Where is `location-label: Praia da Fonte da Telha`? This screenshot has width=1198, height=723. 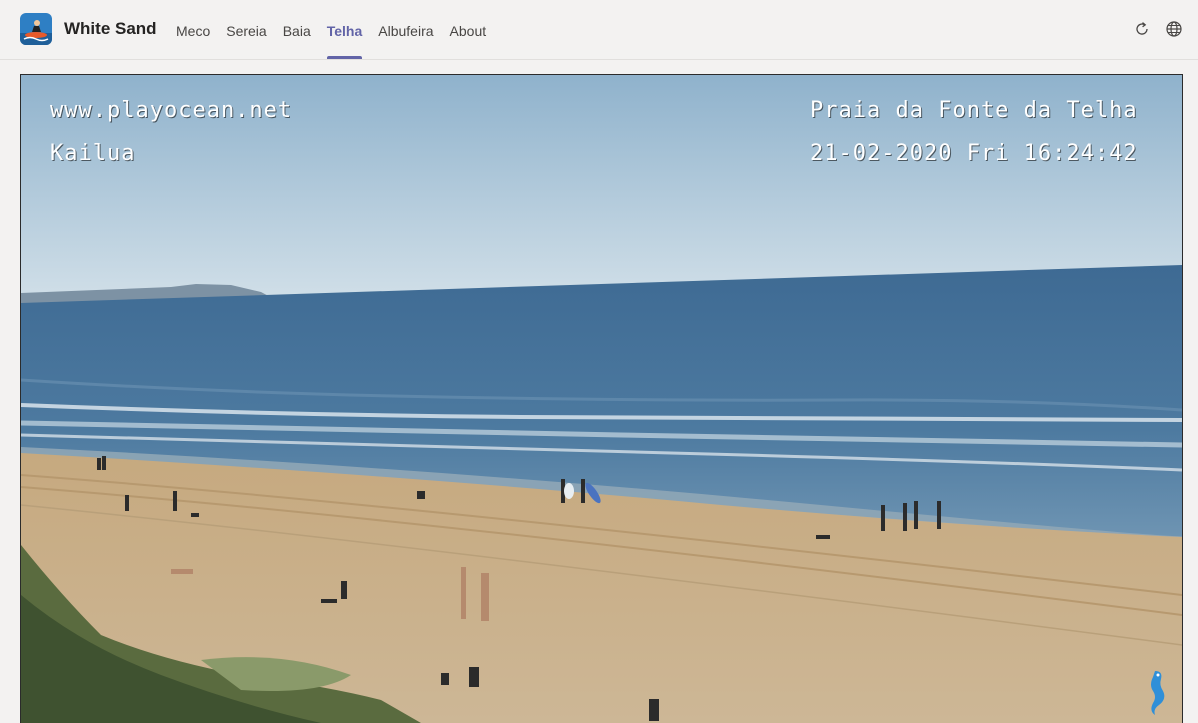
location-label: Praia da Fonte da Telha is located at coordinates (974, 110).